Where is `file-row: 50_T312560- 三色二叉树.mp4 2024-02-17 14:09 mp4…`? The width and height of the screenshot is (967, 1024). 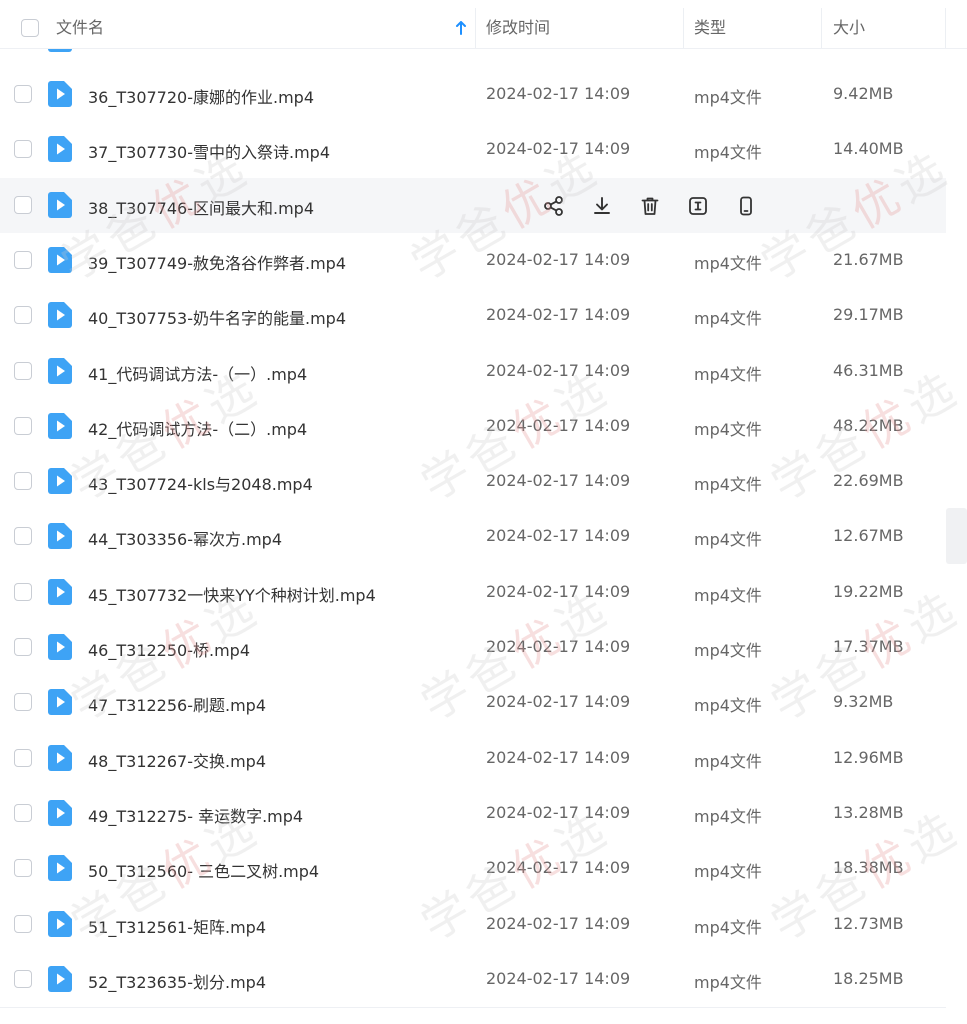 file-row: 50_T312560- 三色二叉树.mp4 2024-02-17 14:09 mp4… is located at coordinates (473, 868).